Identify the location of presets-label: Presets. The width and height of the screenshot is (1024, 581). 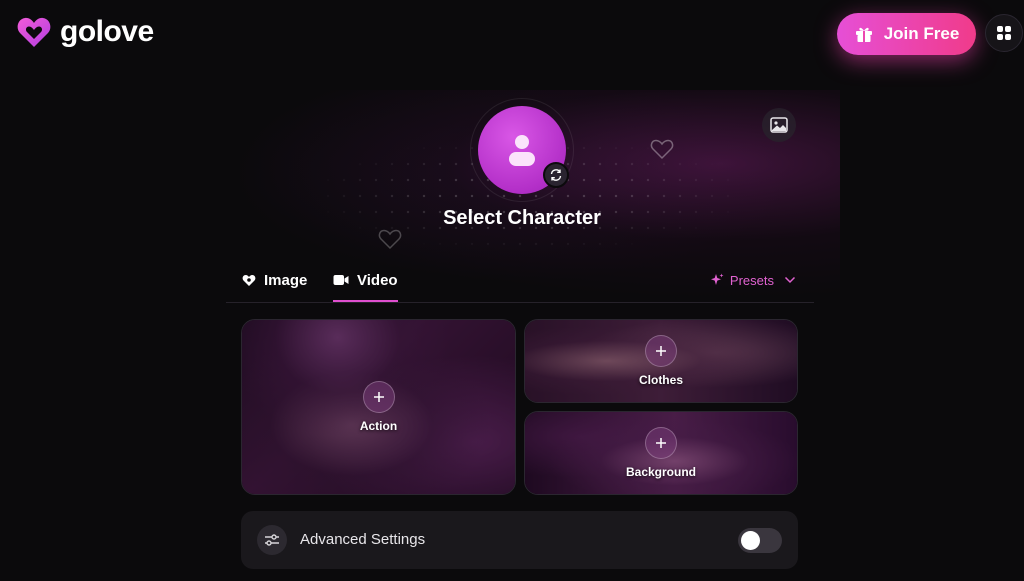
(751, 280).